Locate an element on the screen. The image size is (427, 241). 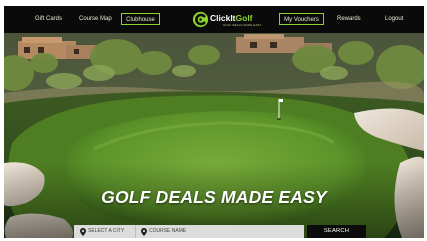
nav-course-map-link: Course Map is located at coordinates (95, 19).